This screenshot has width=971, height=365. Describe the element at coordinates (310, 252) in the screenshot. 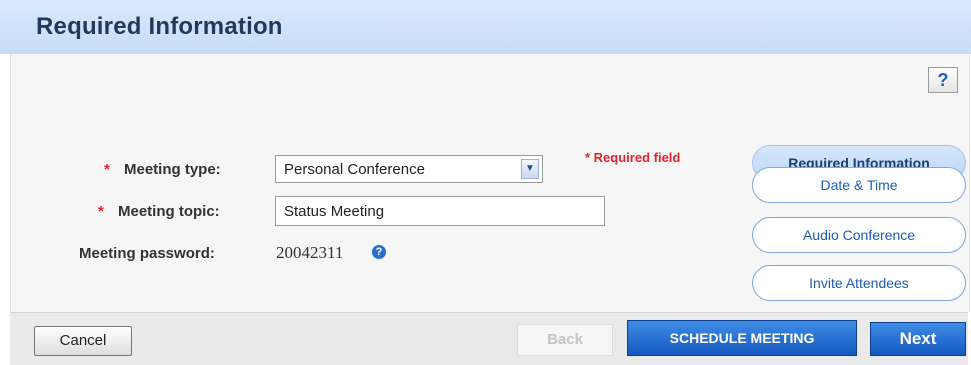

I see `meeting-password-value: 20042311` at that location.